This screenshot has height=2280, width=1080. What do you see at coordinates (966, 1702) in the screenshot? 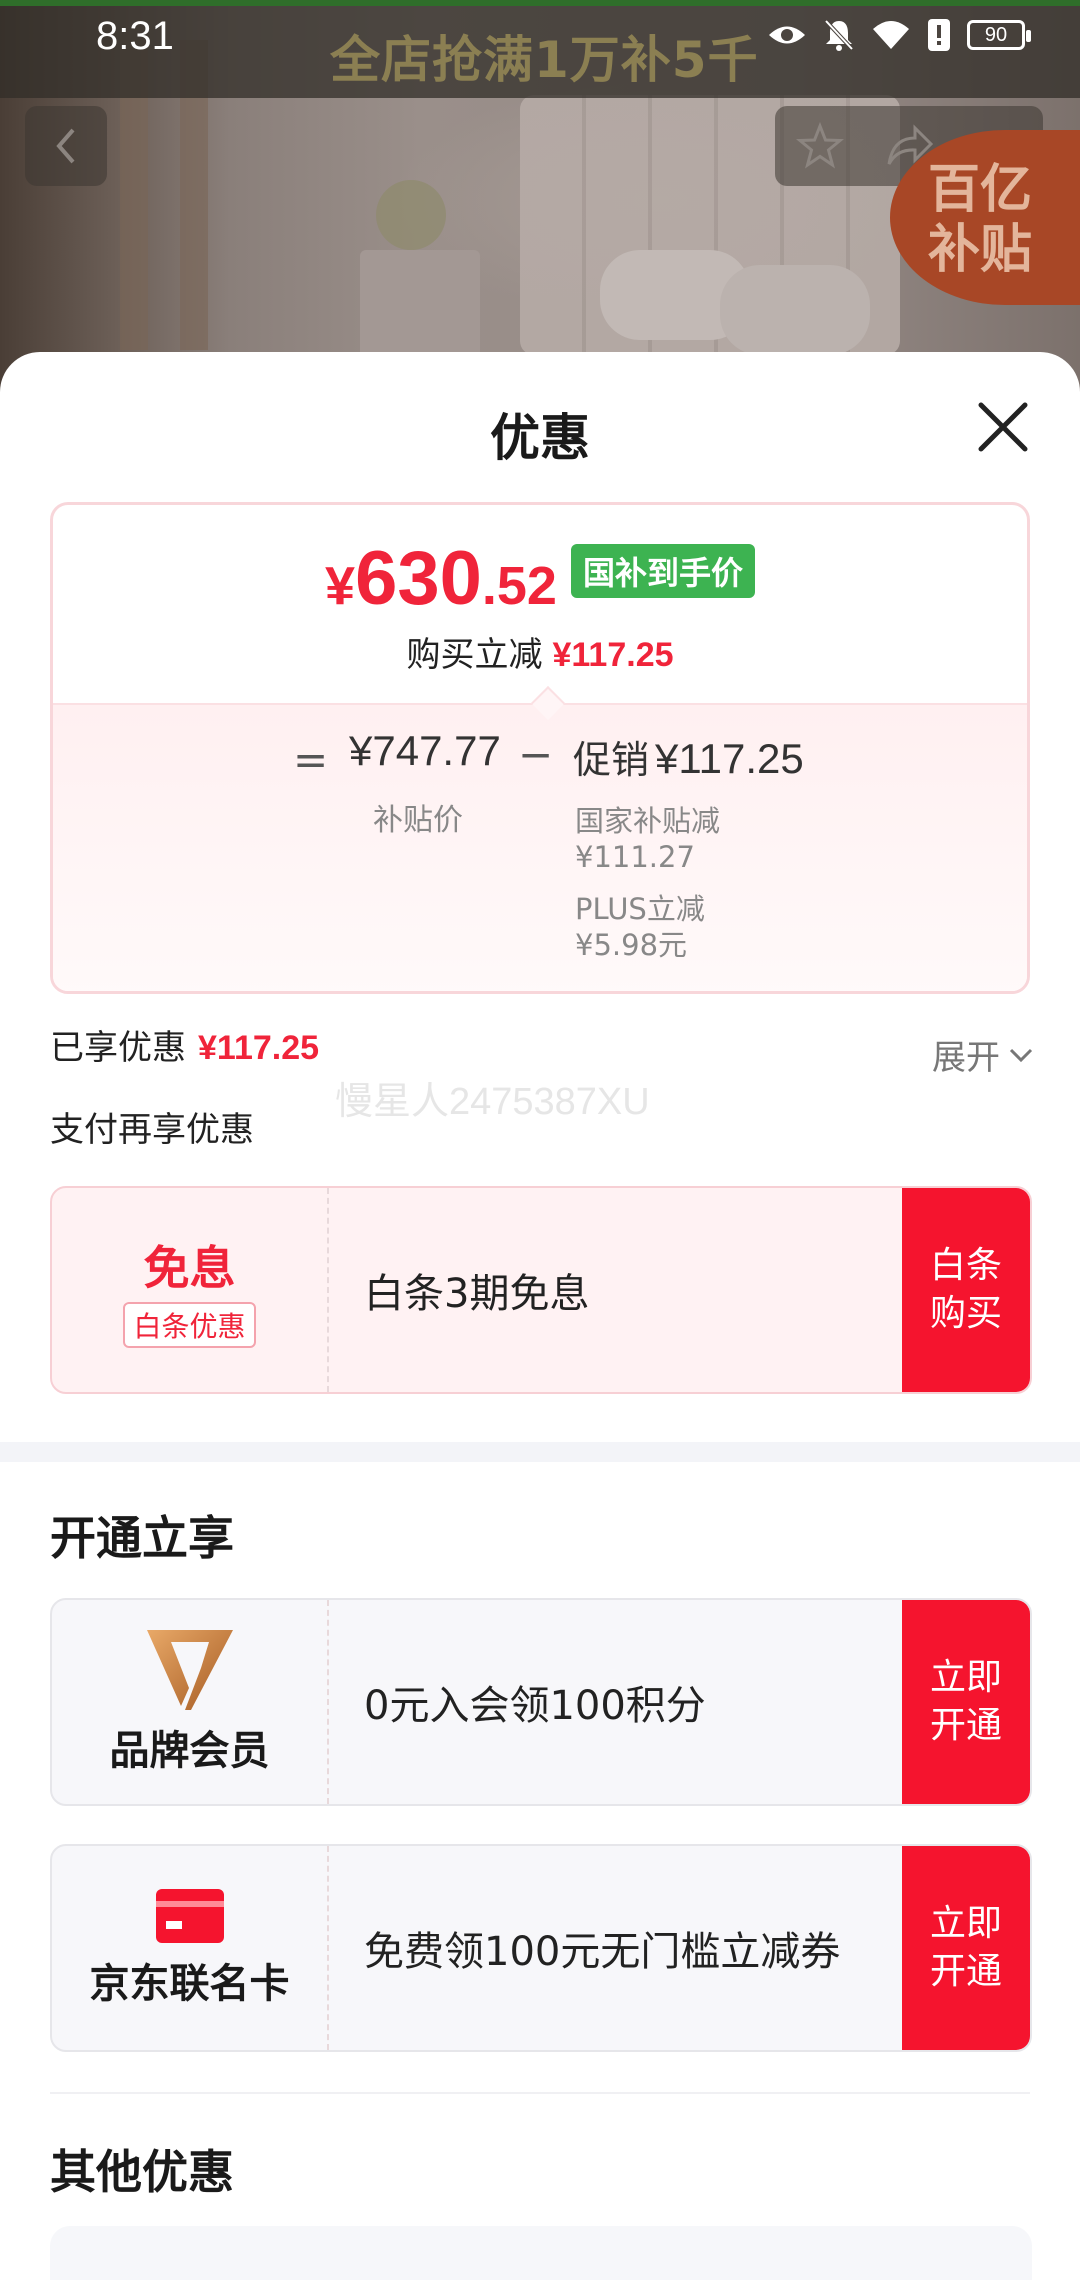
I see `brand-member-open-button: 立即 开通` at bounding box center [966, 1702].